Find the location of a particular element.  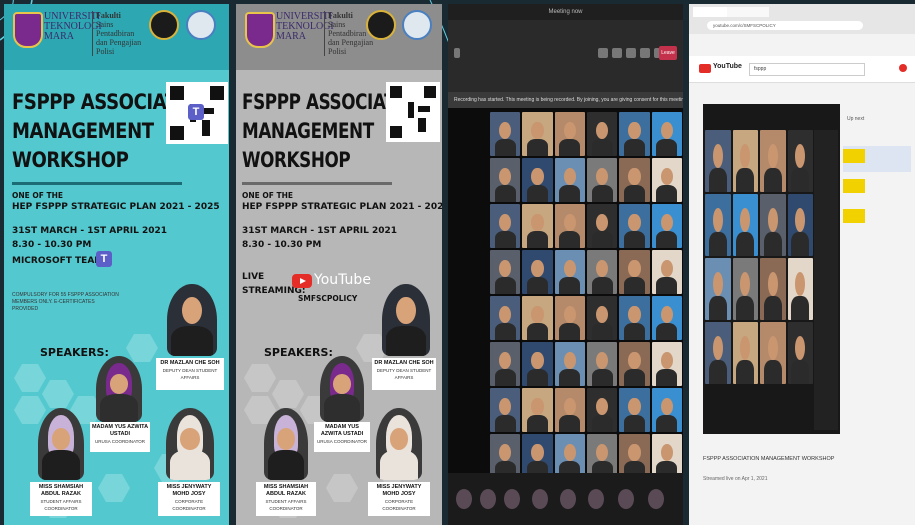

video-player is located at coordinates (771, 269).